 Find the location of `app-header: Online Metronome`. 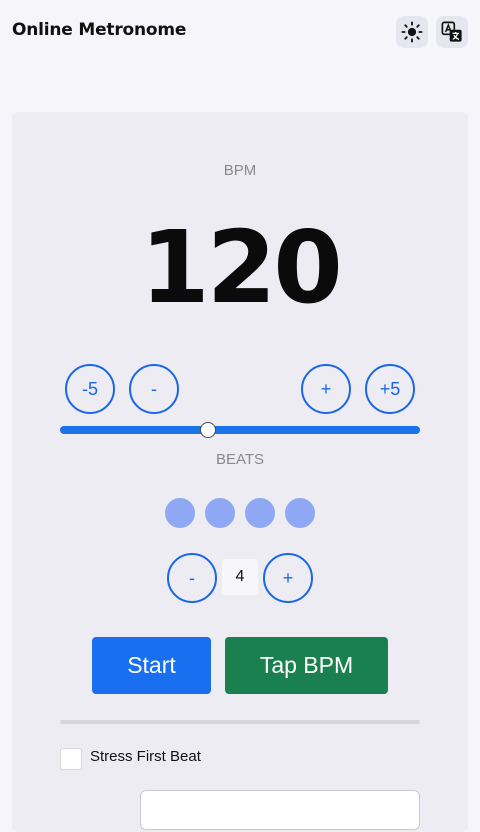

app-header: Online Metronome is located at coordinates (240, 32).